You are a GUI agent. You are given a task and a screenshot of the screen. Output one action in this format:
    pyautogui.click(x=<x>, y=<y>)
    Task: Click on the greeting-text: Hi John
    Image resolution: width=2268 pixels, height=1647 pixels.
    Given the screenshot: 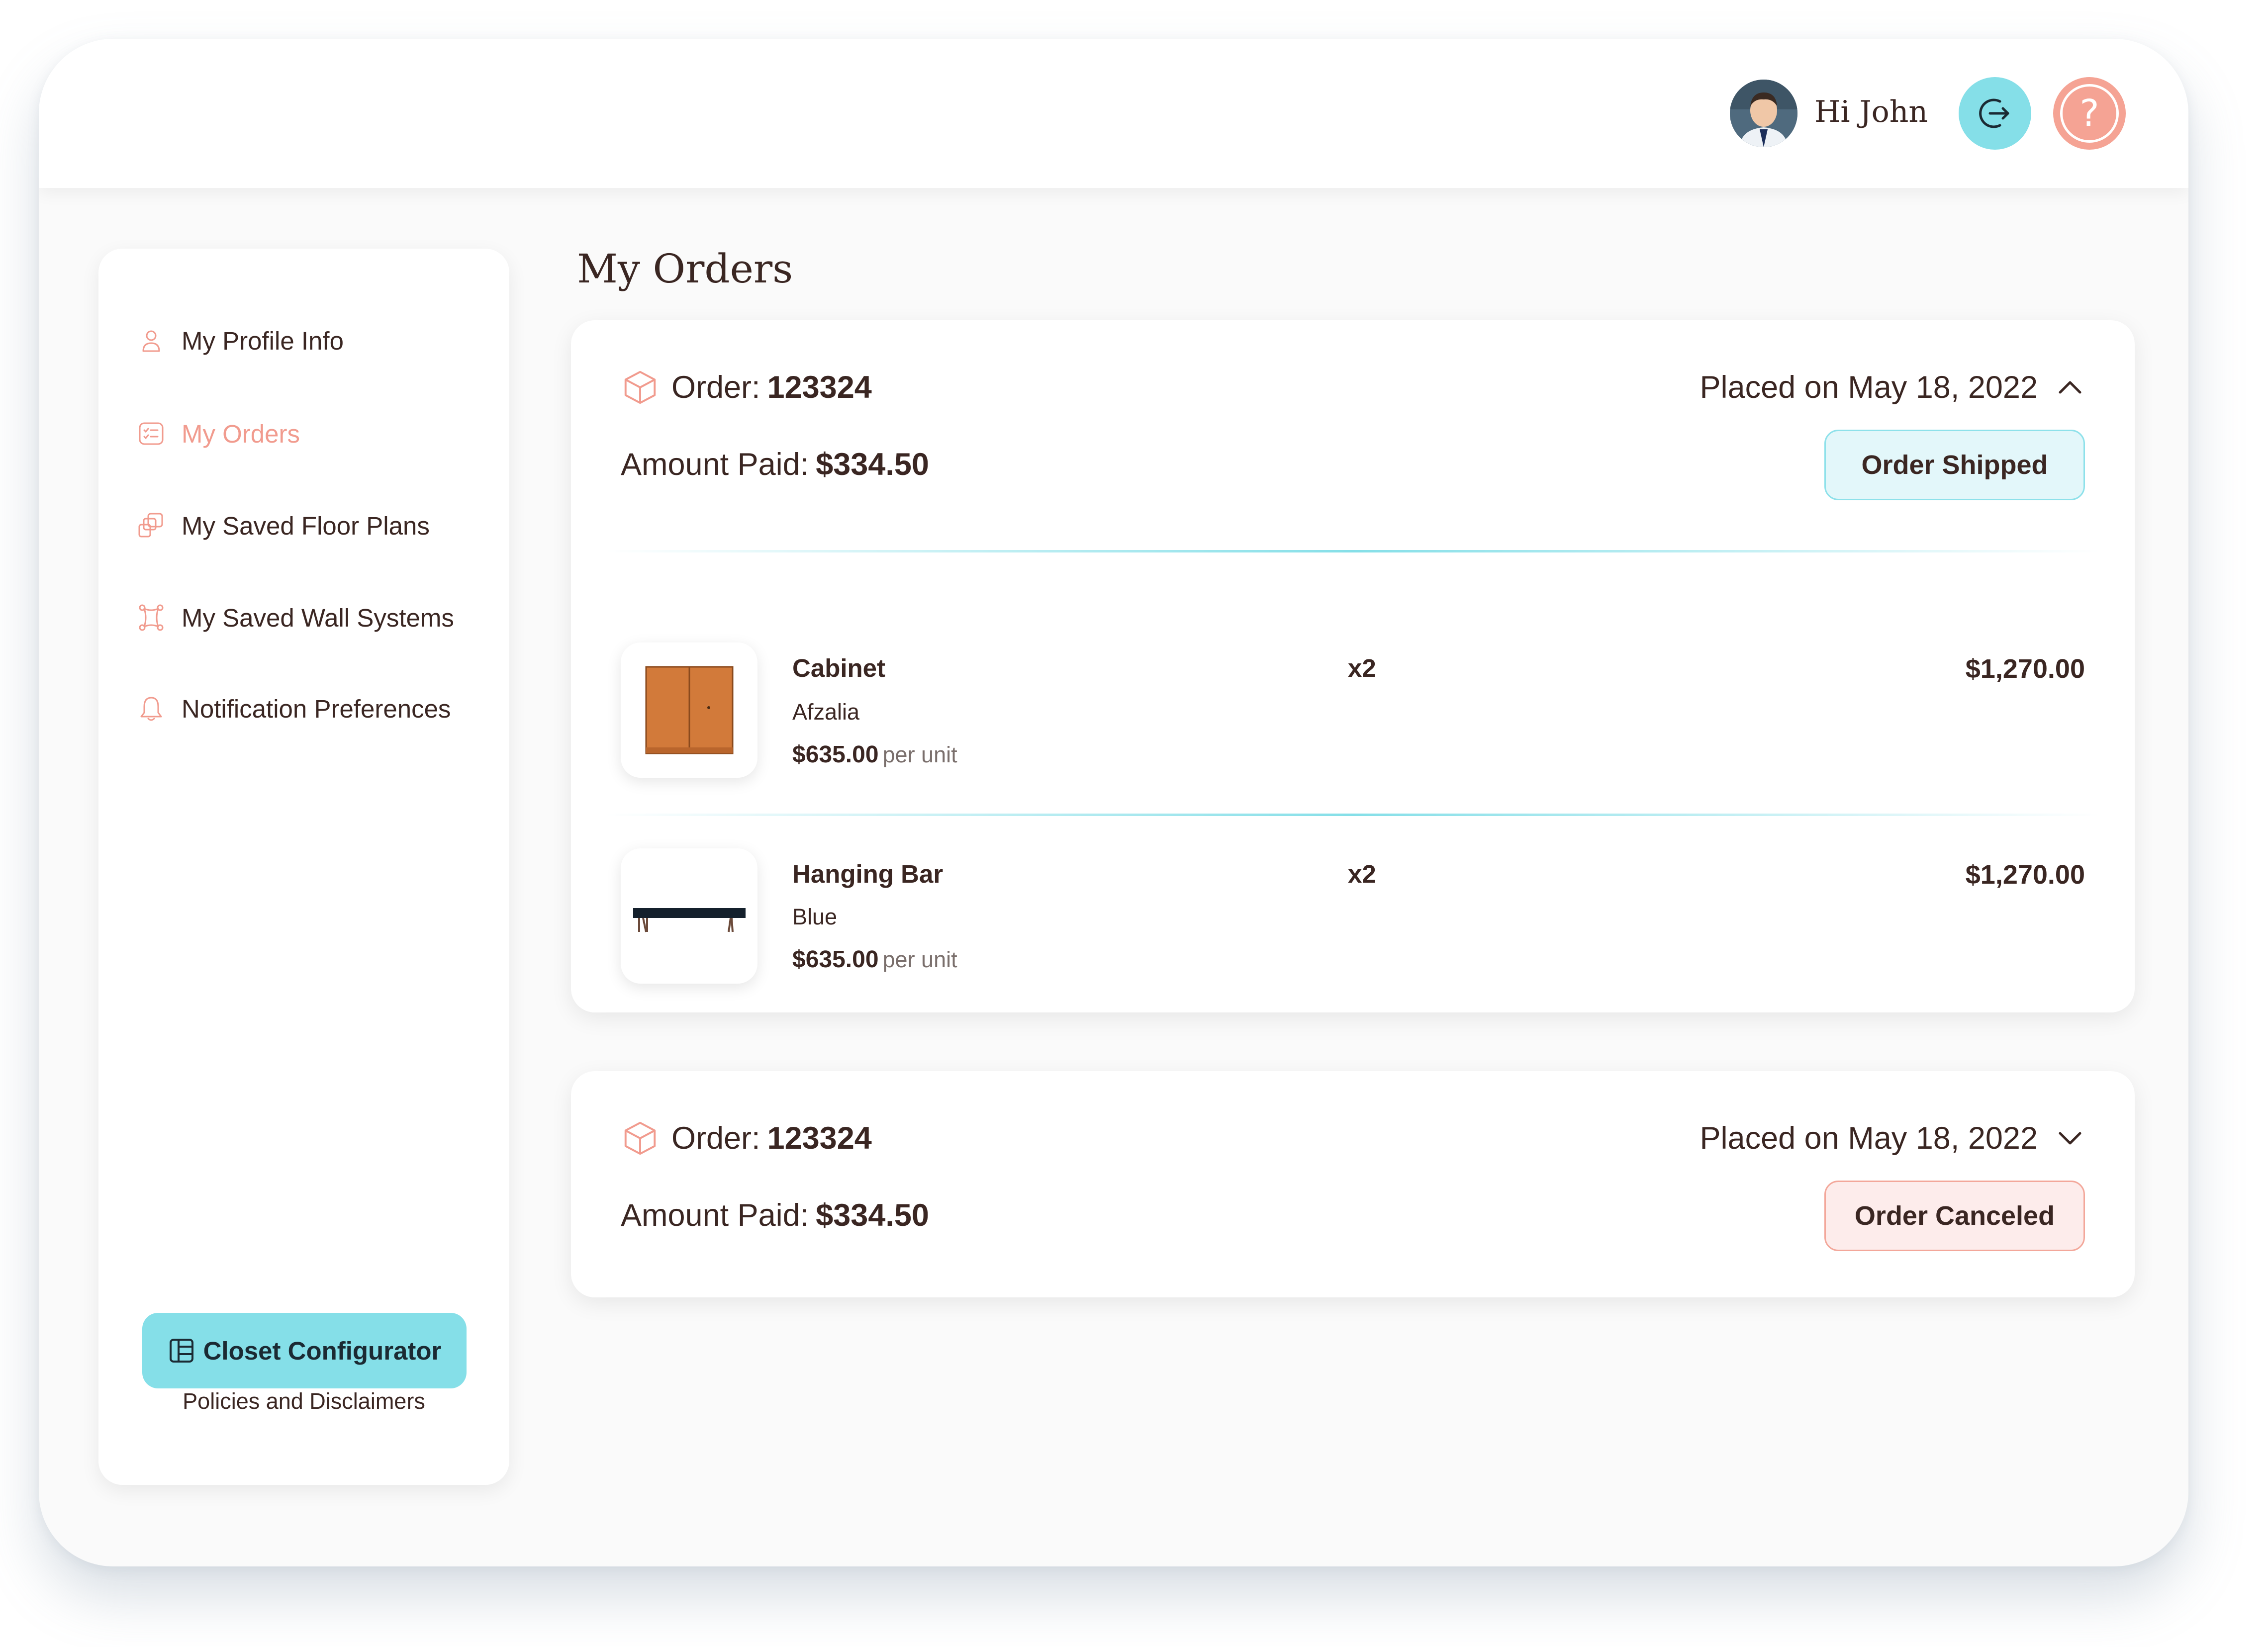 What is the action you would take?
    pyautogui.click(x=1871, y=111)
    